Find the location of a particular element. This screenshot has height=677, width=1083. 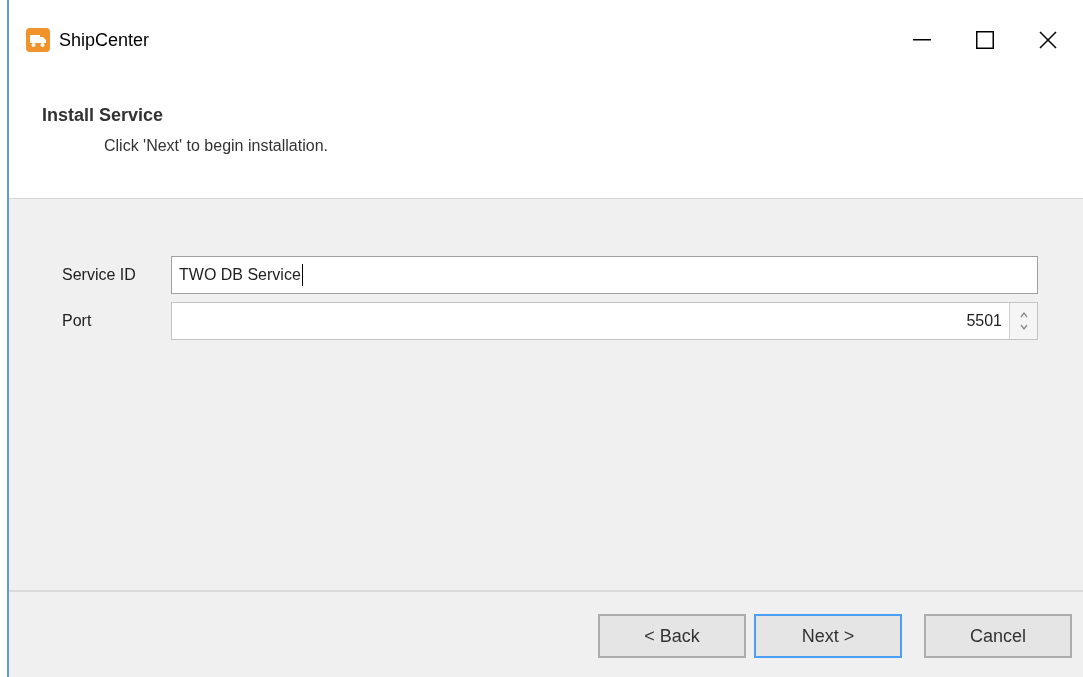

spin-field: 5501 is located at coordinates (604, 321).